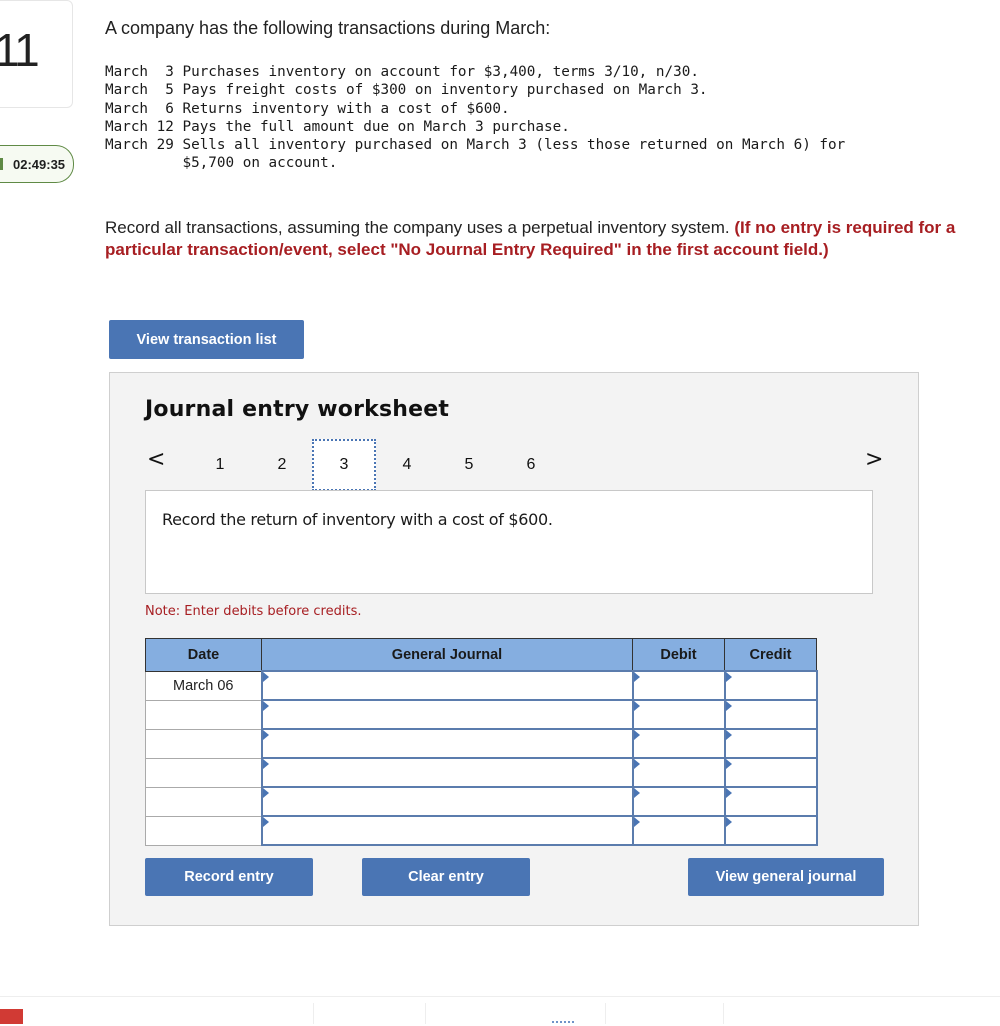 This screenshot has width=1000, height=1026. What do you see at coordinates (531, 465) in the screenshot?
I see `tab-6: 6` at bounding box center [531, 465].